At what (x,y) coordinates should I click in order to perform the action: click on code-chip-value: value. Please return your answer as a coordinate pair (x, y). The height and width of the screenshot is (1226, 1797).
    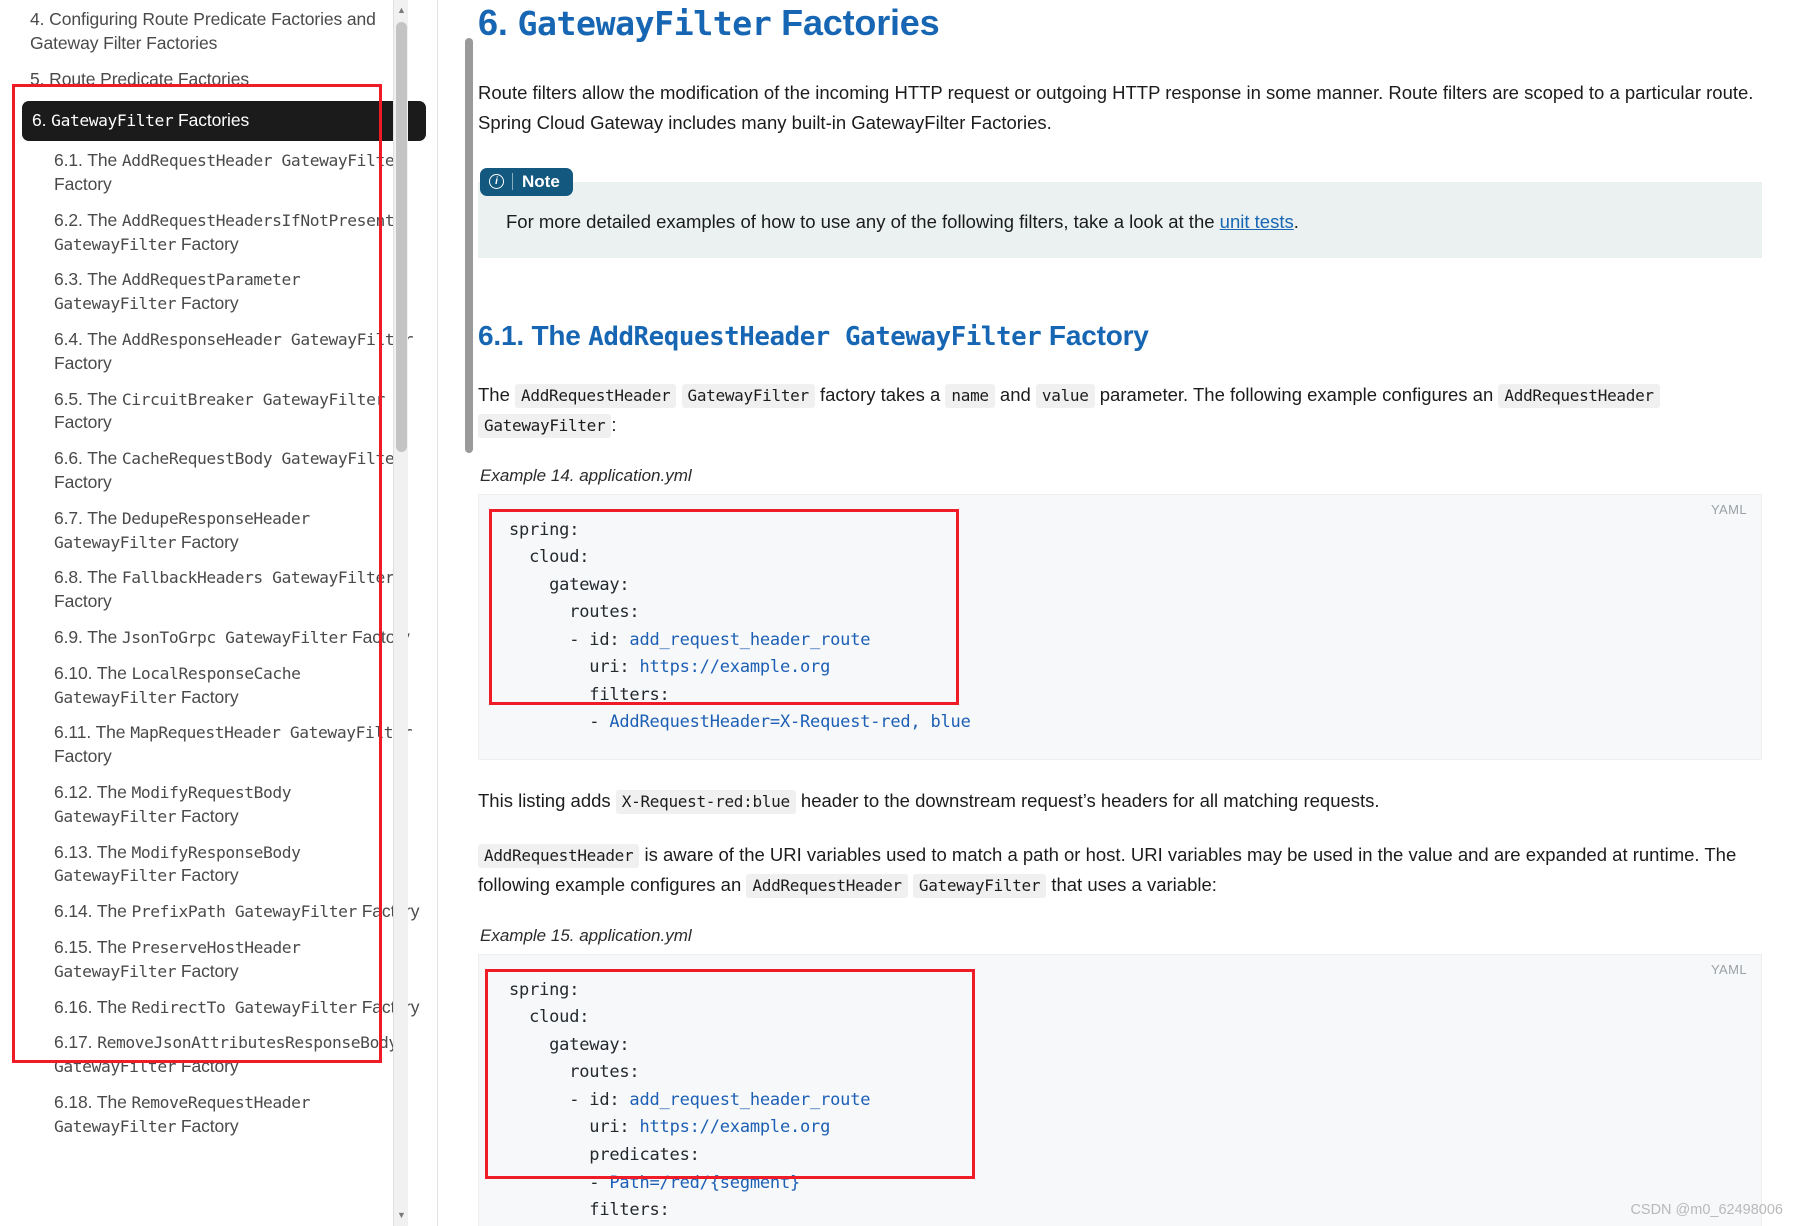
    Looking at the image, I should click on (1065, 395).